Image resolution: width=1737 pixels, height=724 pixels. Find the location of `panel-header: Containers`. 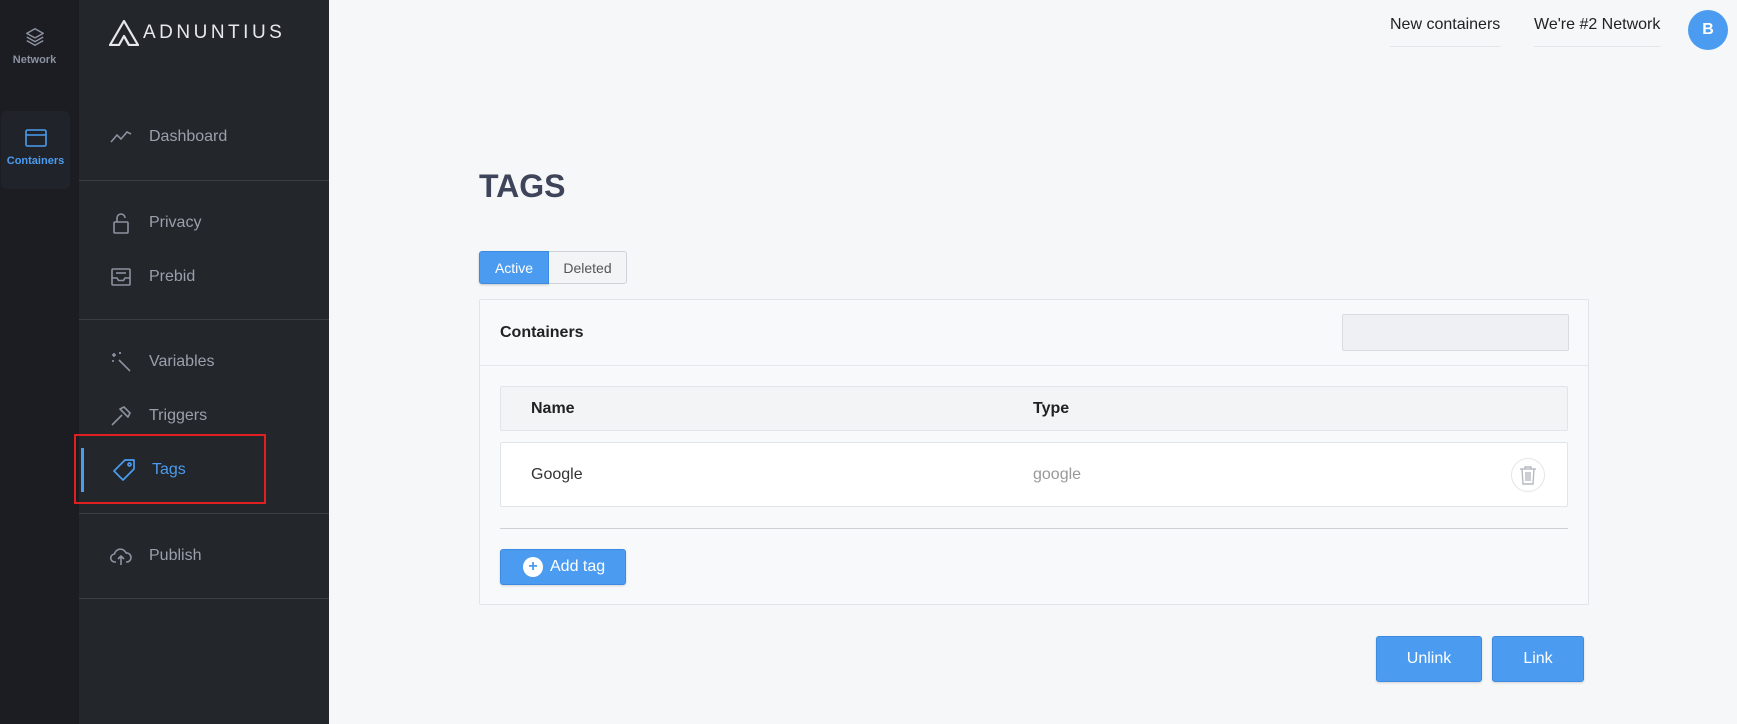

panel-header: Containers is located at coordinates (1034, 333).